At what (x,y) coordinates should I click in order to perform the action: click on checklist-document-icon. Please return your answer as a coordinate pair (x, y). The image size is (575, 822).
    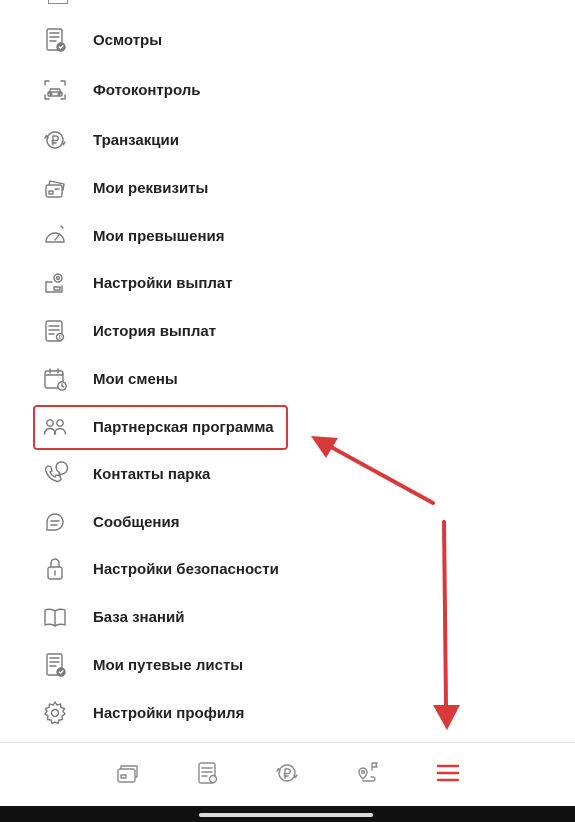
    Looking at the image, I should click on (55, 40).